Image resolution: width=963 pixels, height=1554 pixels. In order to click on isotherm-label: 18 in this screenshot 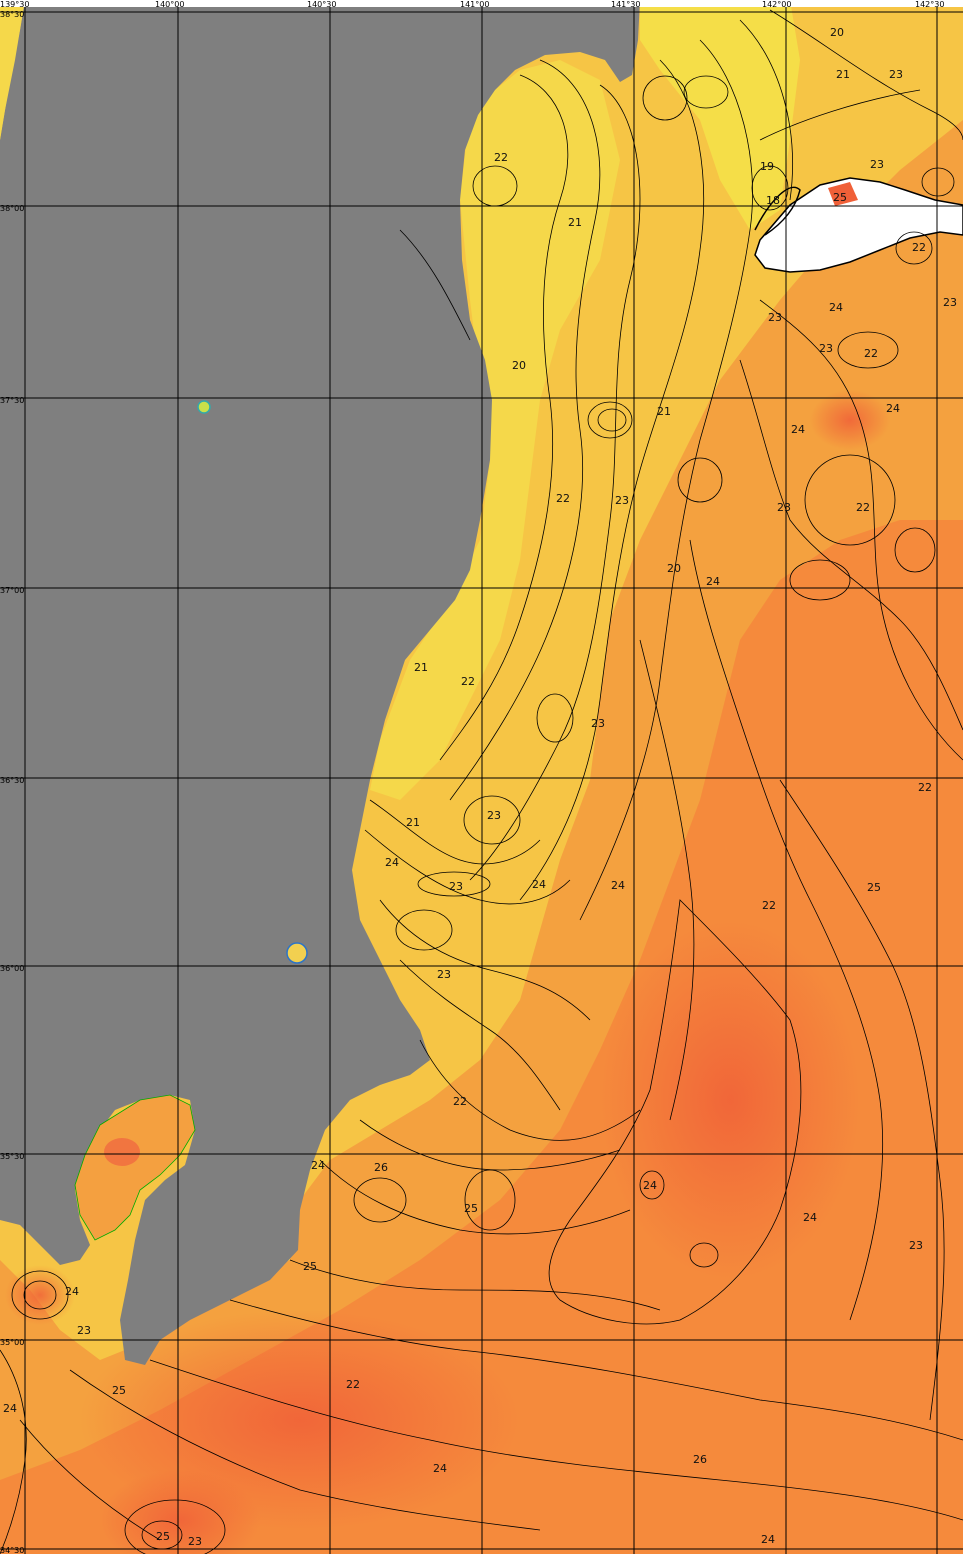, I will do `click(773, 200)`.